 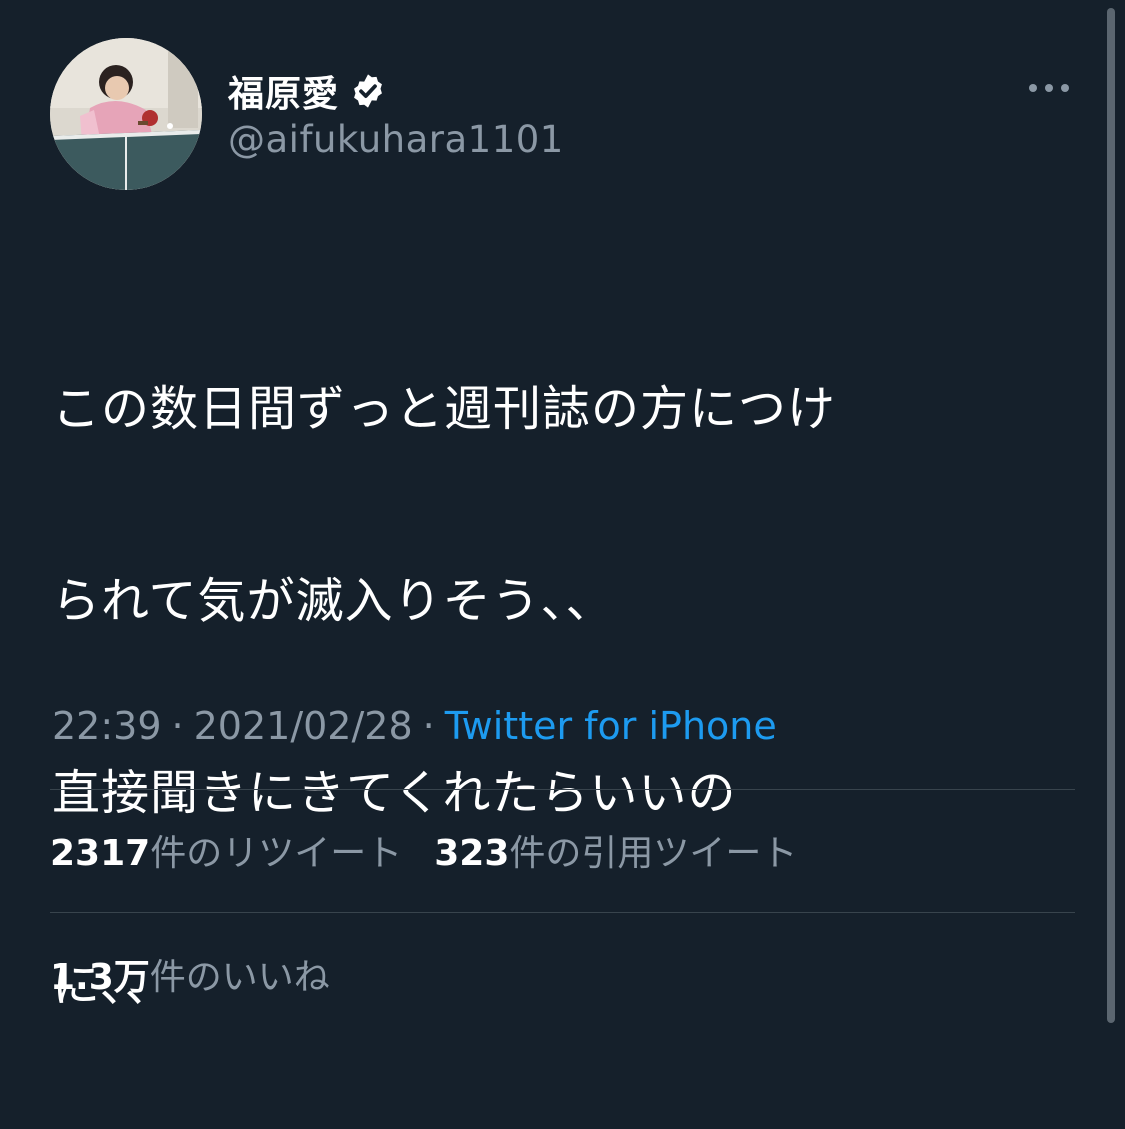 I want to click on retweets-label: 件のリツイート, so click(x=276, y=853).